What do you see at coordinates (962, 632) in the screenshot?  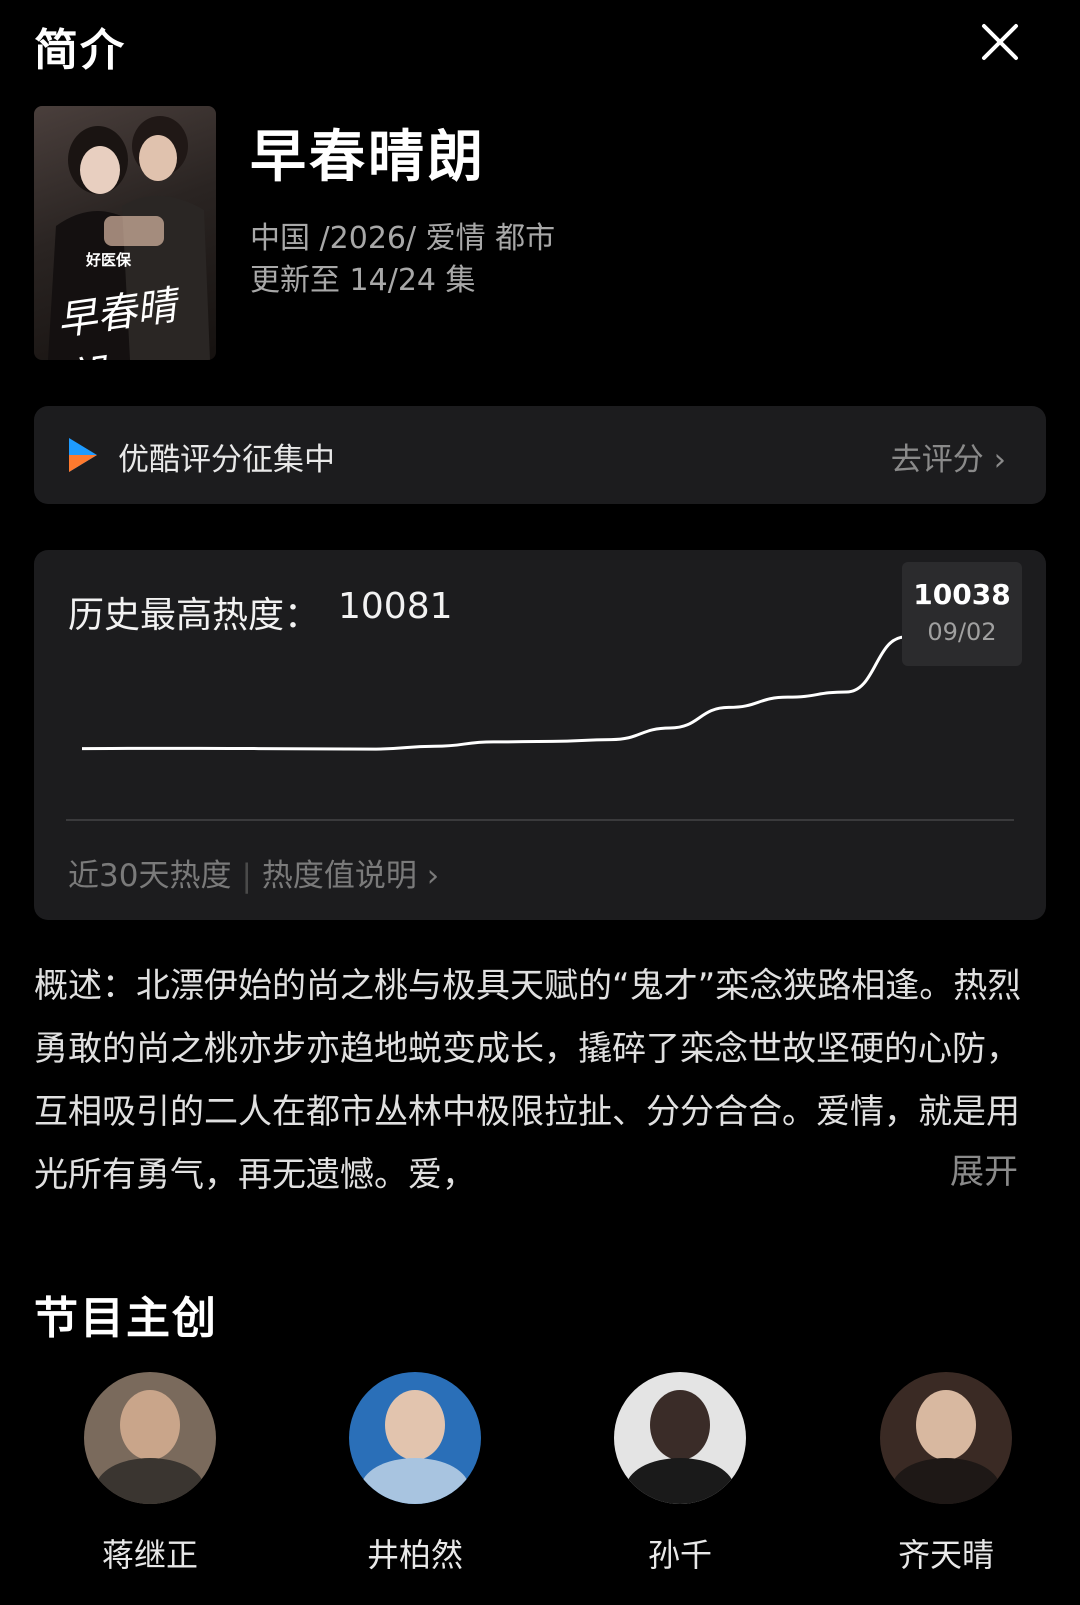 I see `tooltip-date: 09/02` at bounding box center [962, 632].